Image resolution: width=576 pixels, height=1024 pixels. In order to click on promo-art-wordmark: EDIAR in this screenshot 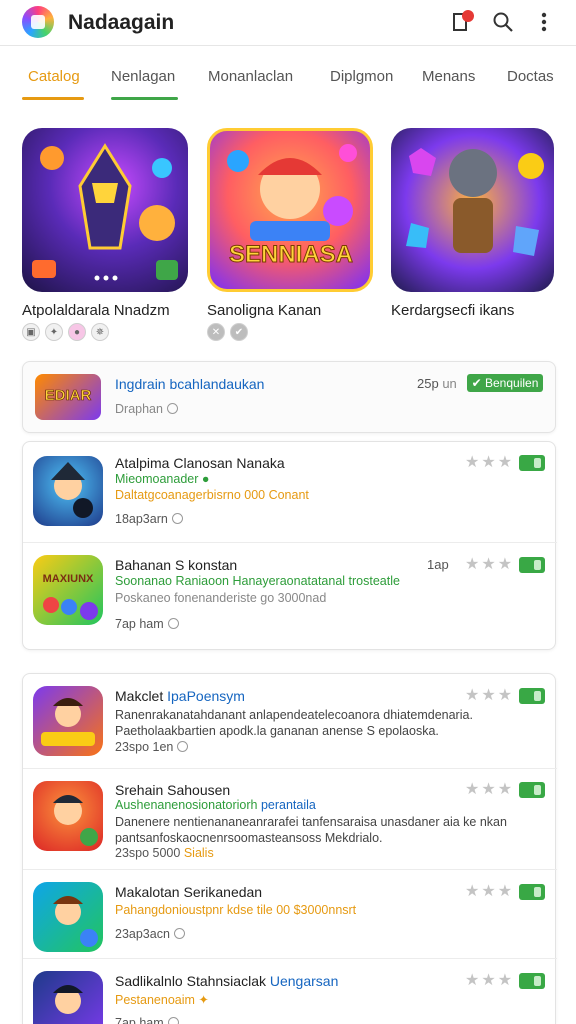, I will do `click(68, 396)`.